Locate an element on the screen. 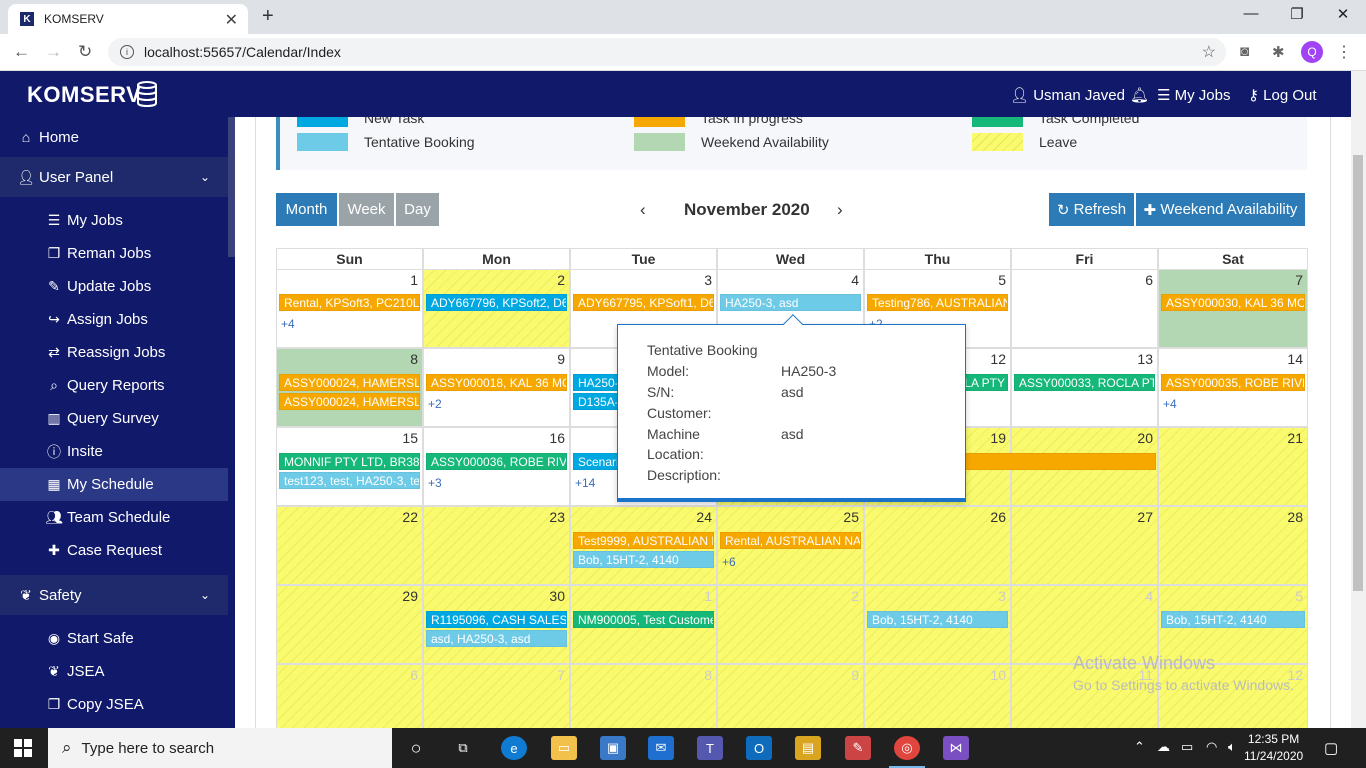  close-tab-icon: ✕ is located at coordinates (231, 20).